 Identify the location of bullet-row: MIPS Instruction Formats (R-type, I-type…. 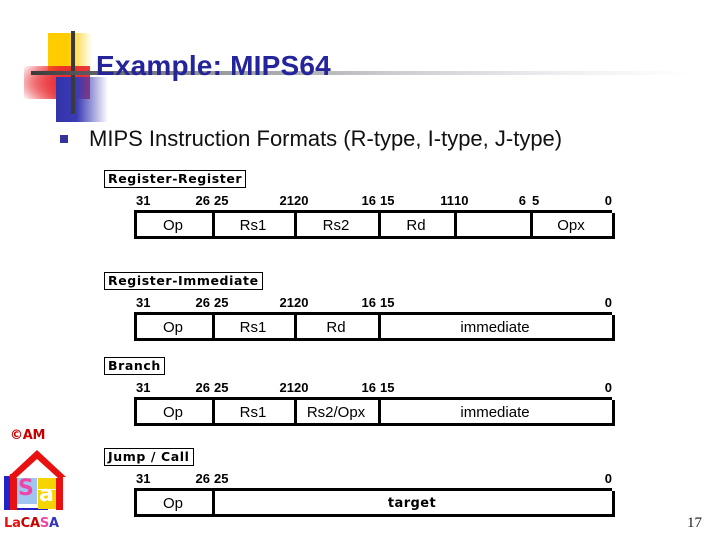
(311, 139).